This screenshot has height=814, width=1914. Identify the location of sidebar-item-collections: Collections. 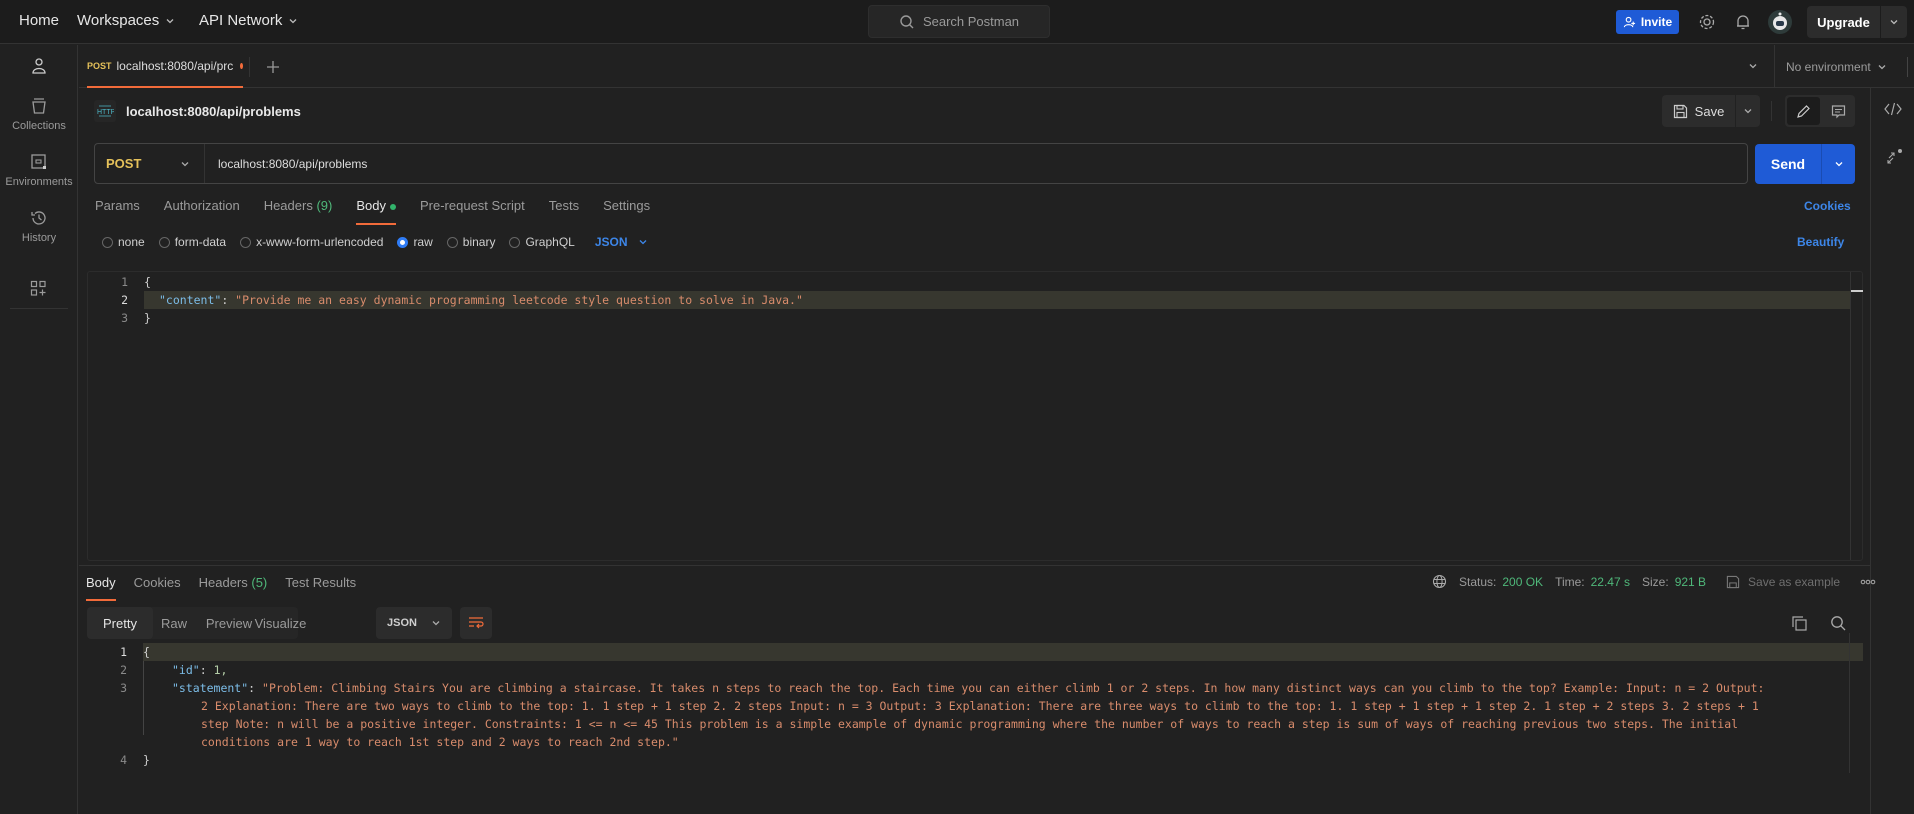
(39, 114).